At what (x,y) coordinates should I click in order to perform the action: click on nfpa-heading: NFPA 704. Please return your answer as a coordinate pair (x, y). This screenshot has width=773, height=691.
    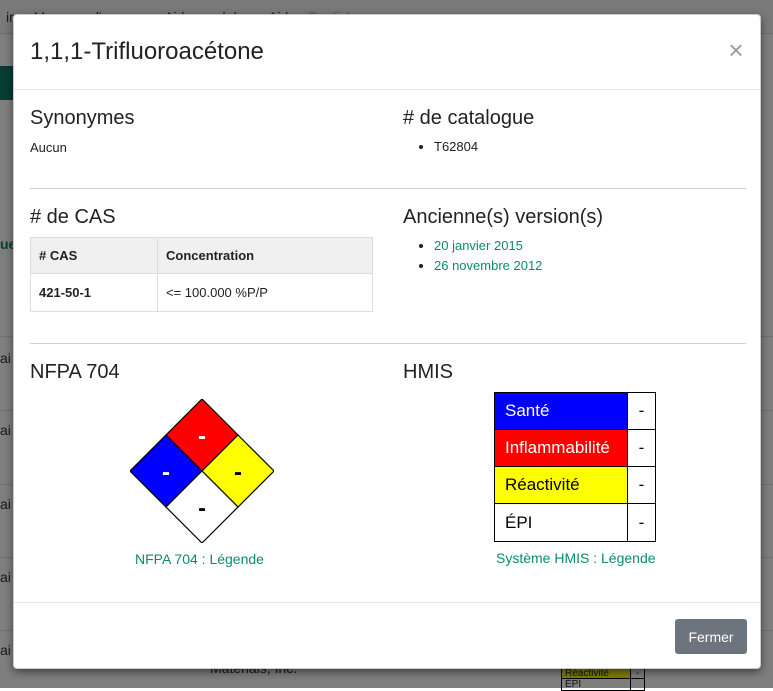
    Looking at the image, I should click on (75, 372).